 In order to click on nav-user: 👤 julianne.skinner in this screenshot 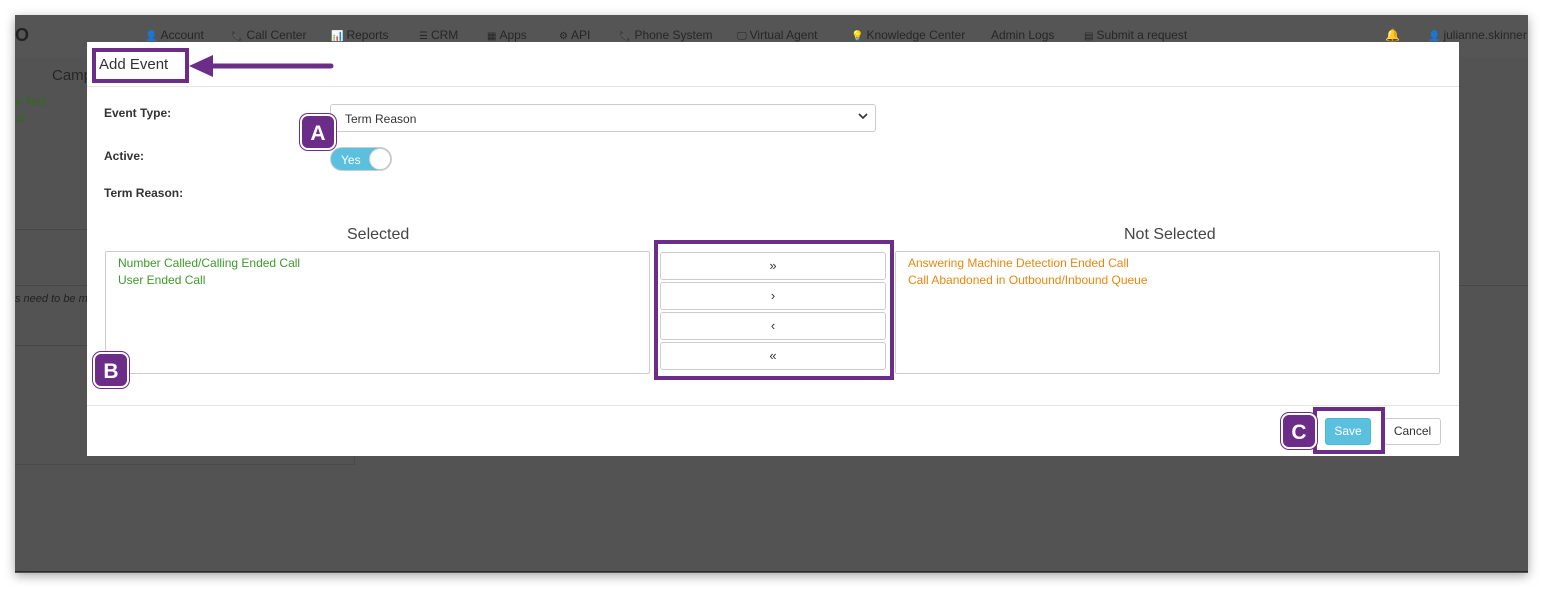, I will do `click(1477, 35)`.